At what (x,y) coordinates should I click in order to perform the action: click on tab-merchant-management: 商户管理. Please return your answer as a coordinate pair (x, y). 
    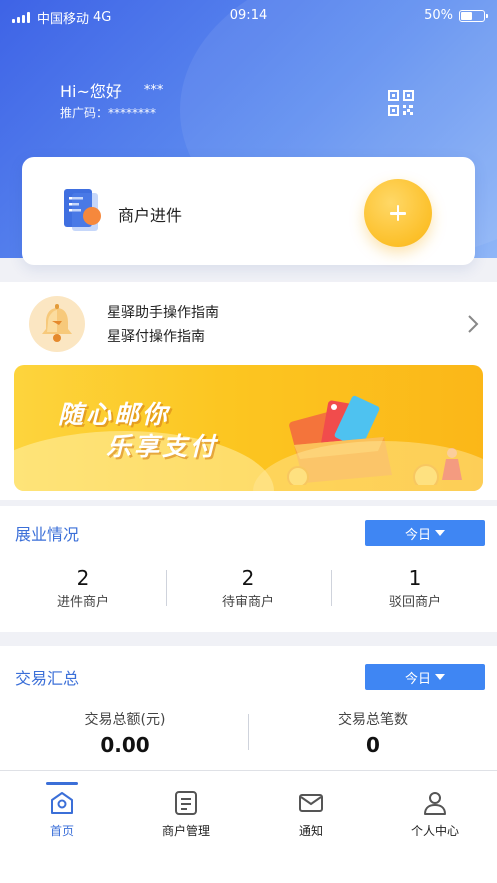
    Looking at the image, I should click on (186, 814).